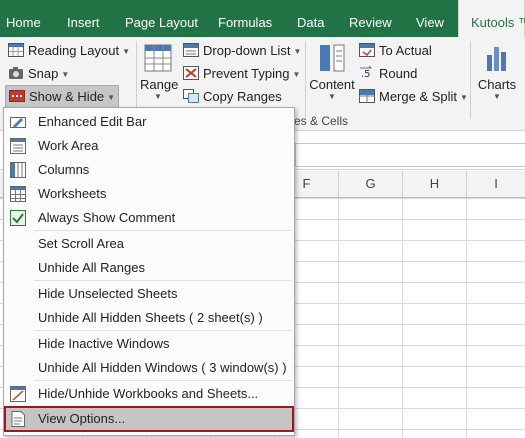  I want to click on tab-review: Review, so click(370, 18).